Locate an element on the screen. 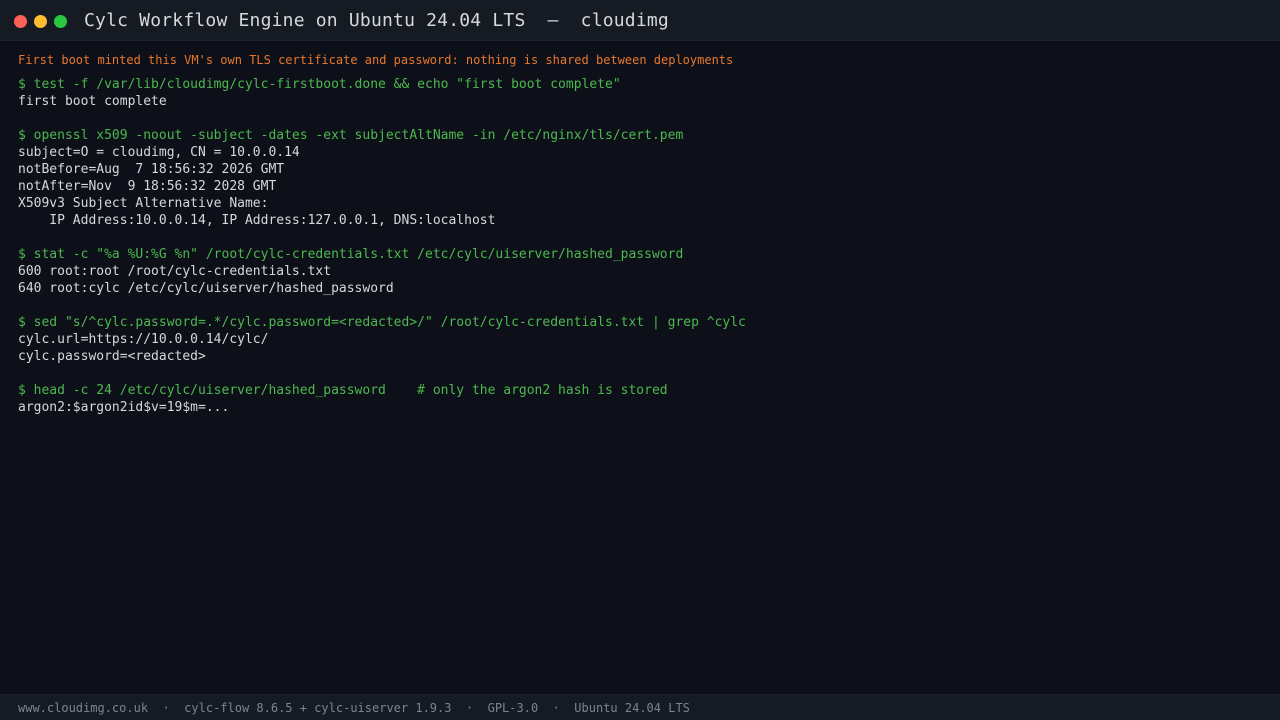 The height and width of the screenshot is (720, 1280). output-line: first boot complete is located at coordinates (92, 101).